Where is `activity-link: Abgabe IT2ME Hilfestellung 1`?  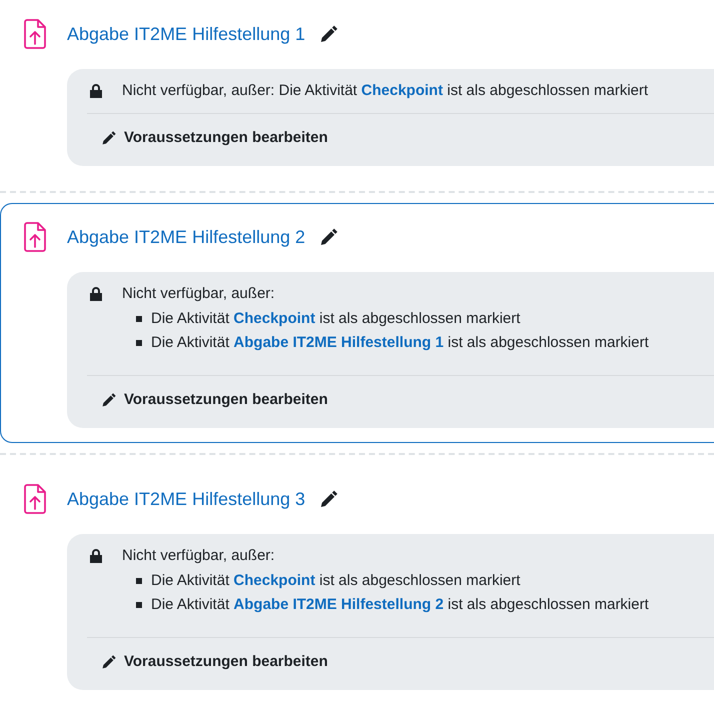 activity-link: Abgabe IT2ME Hilfestellung 1 is located at coordinates (339, 342).